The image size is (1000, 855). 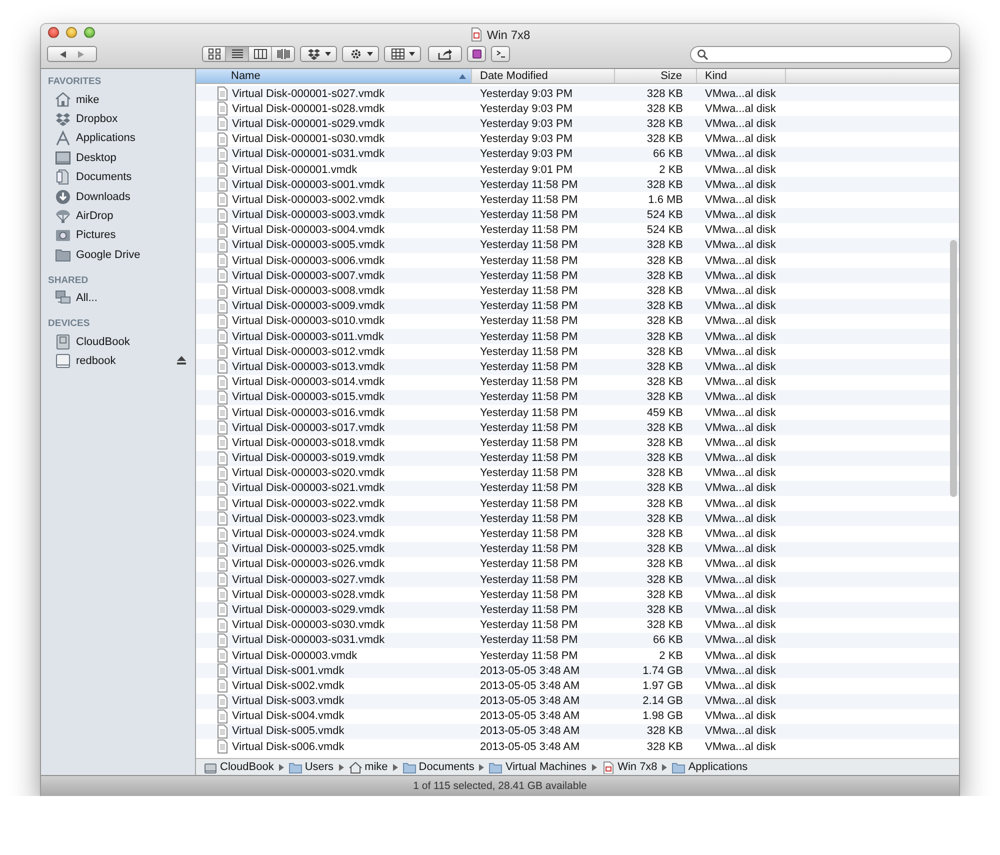 What do you see at coordinates (308, 108) in the screenshot?
I see `file-name: Virtual Disk-000001-s028.vmdk` at bounding box center [308, 108].